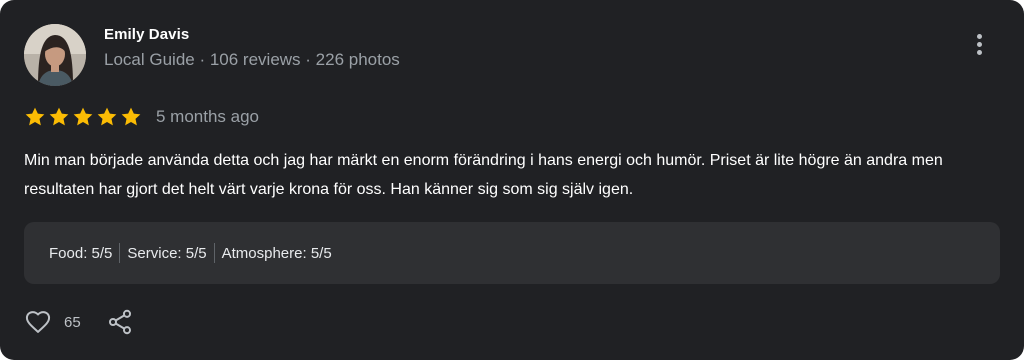 This screenshot has width=1024, height=360. I want to click on subrating-service: Service: 5/5, so click(167, 253).